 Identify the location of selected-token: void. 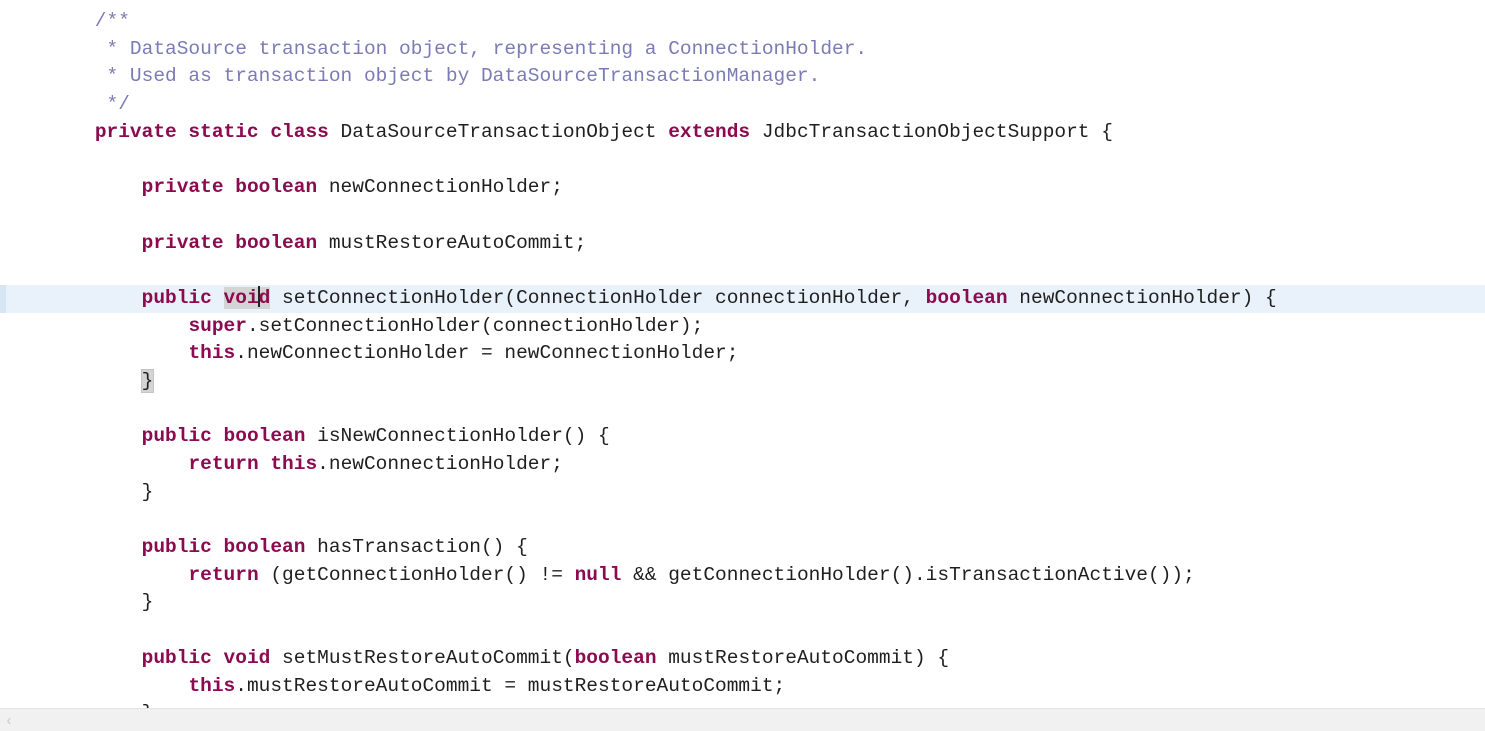
(247, 297).